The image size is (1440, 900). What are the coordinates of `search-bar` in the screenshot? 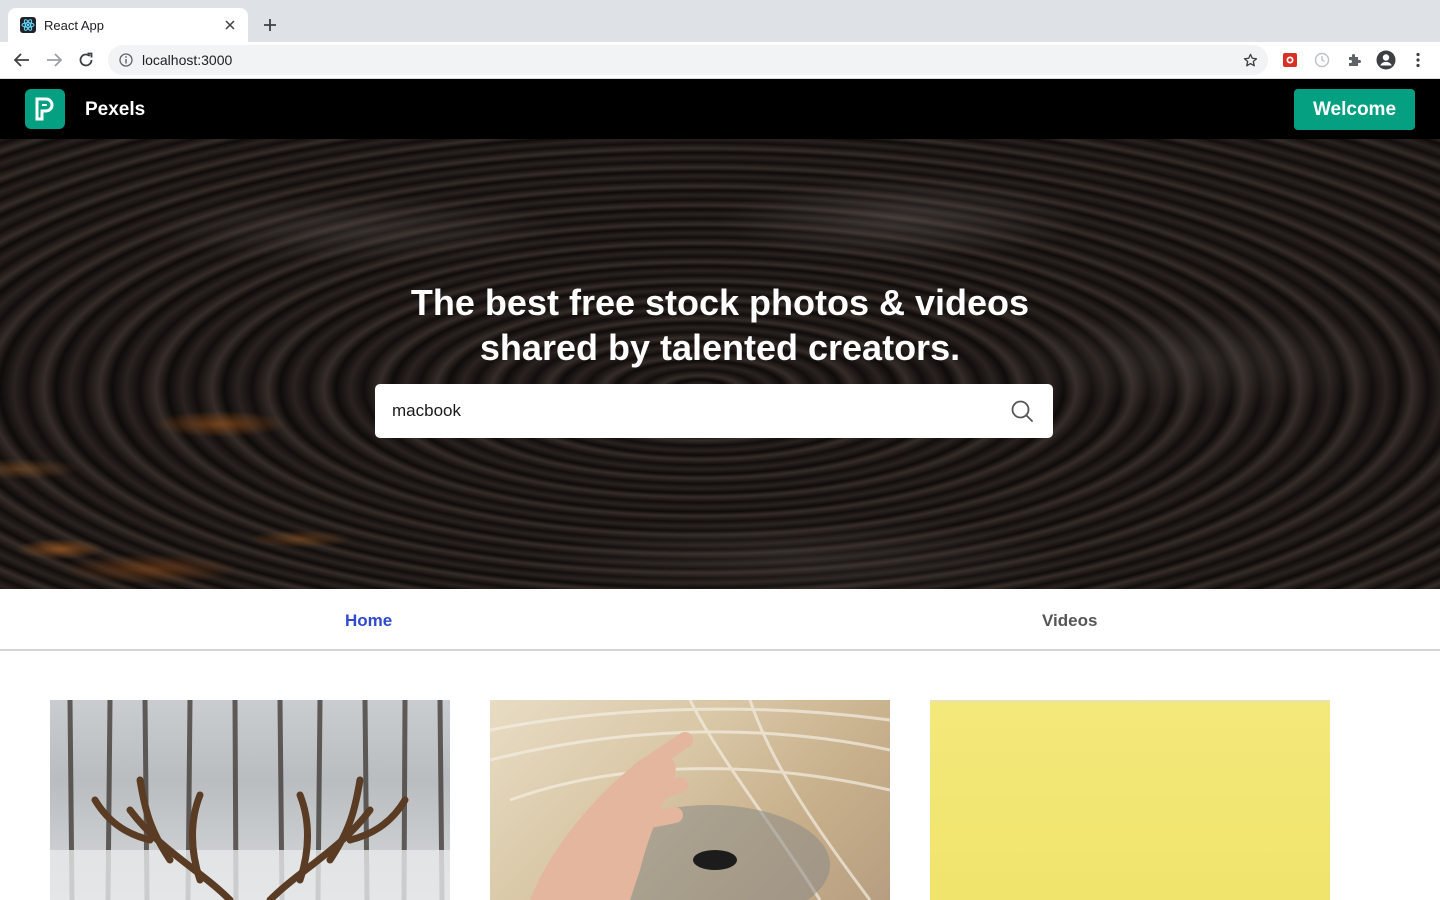 It's located at (714, 411).